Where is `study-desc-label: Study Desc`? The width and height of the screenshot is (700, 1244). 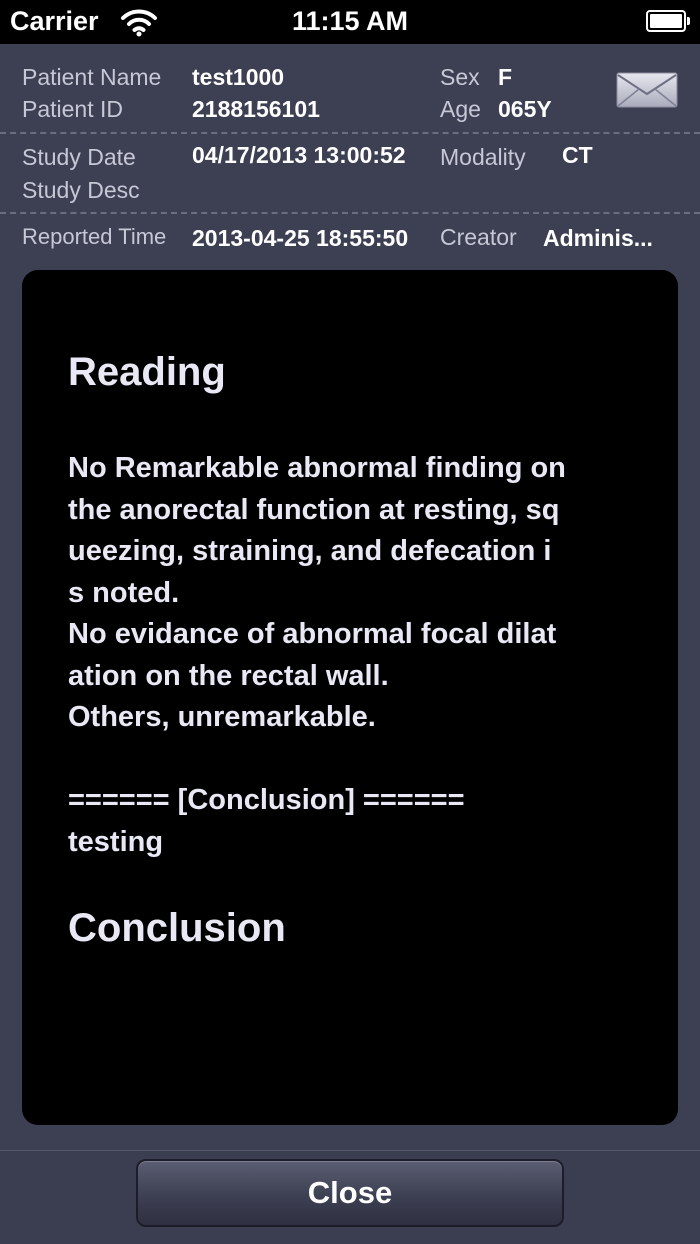
study-desc-label: Study Desc is located at coordinates (81, 190).